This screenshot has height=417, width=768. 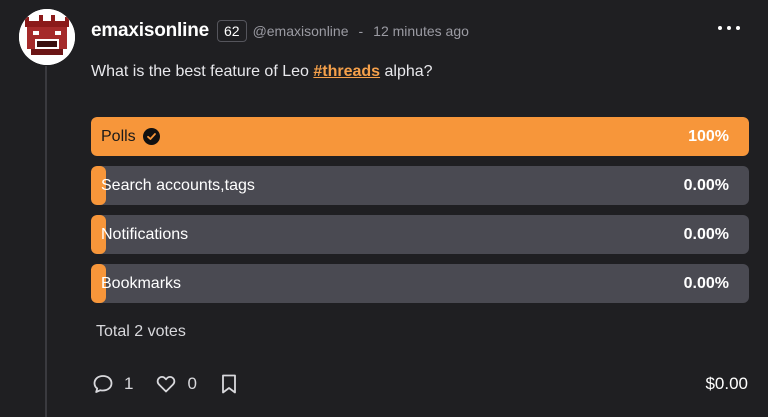 What do you see at coordinates (421, 31) in the screenshot?
I see `timestamp: 12 minutes ago` at bounding box center [421, 31].